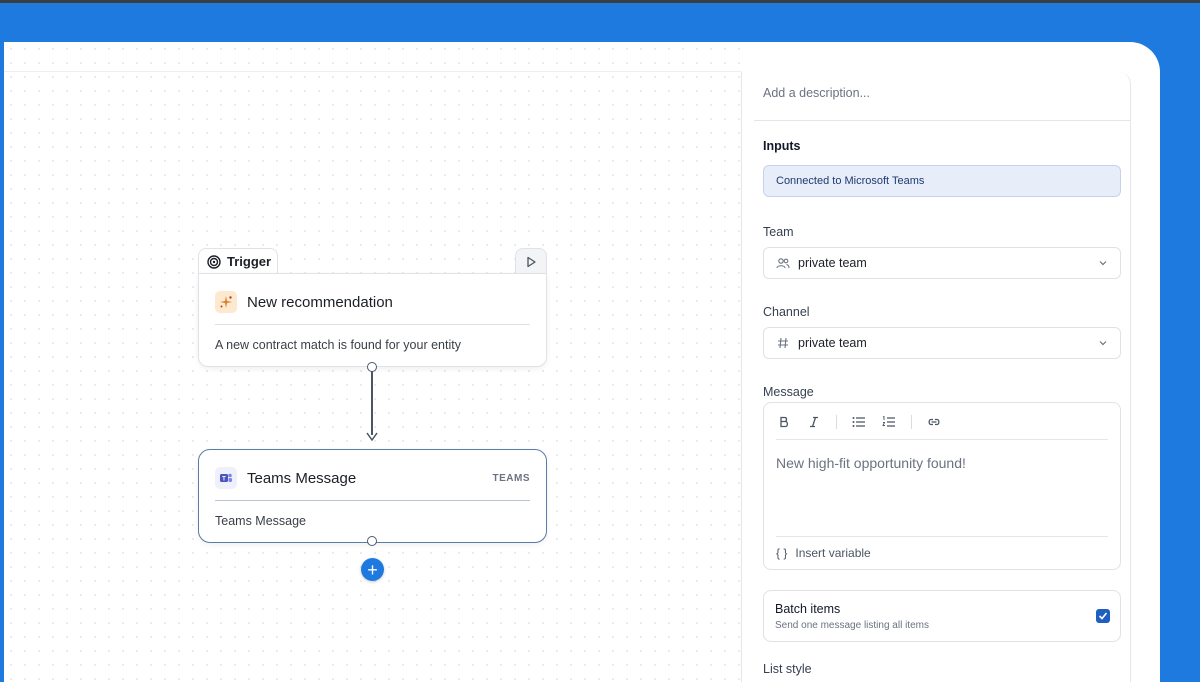 The height and width of the screenshot is (682, 1200). Describe the element at coordinates (372, 403) in the screenshot. I see `connection-edge` at that location.